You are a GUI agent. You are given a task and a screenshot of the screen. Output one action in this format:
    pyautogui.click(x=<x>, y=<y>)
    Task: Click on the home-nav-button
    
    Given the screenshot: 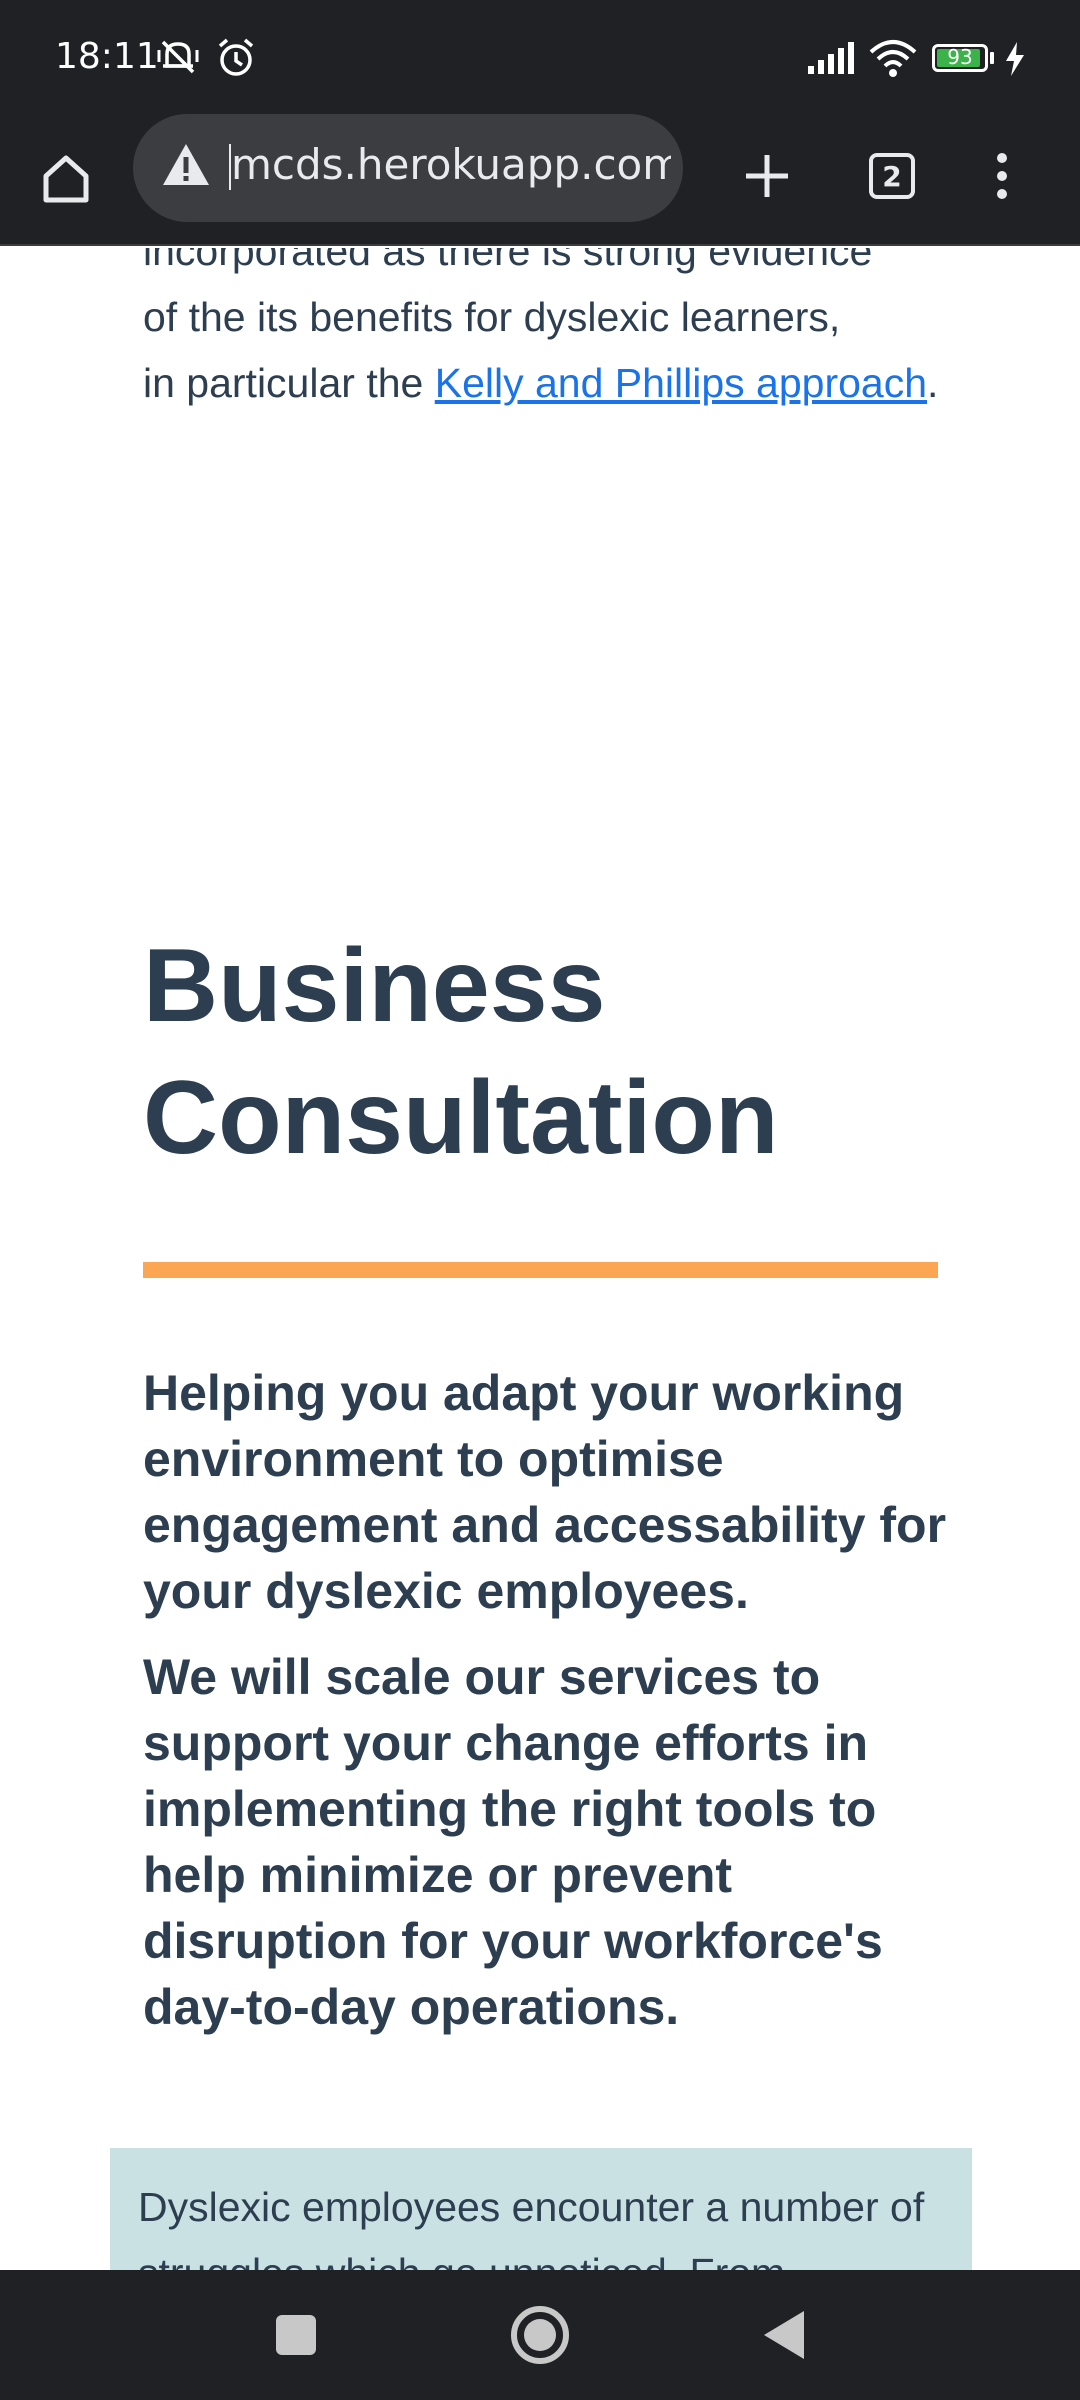 What is the action you would take?
    pyautogui.click(x=540, y=2335)
    